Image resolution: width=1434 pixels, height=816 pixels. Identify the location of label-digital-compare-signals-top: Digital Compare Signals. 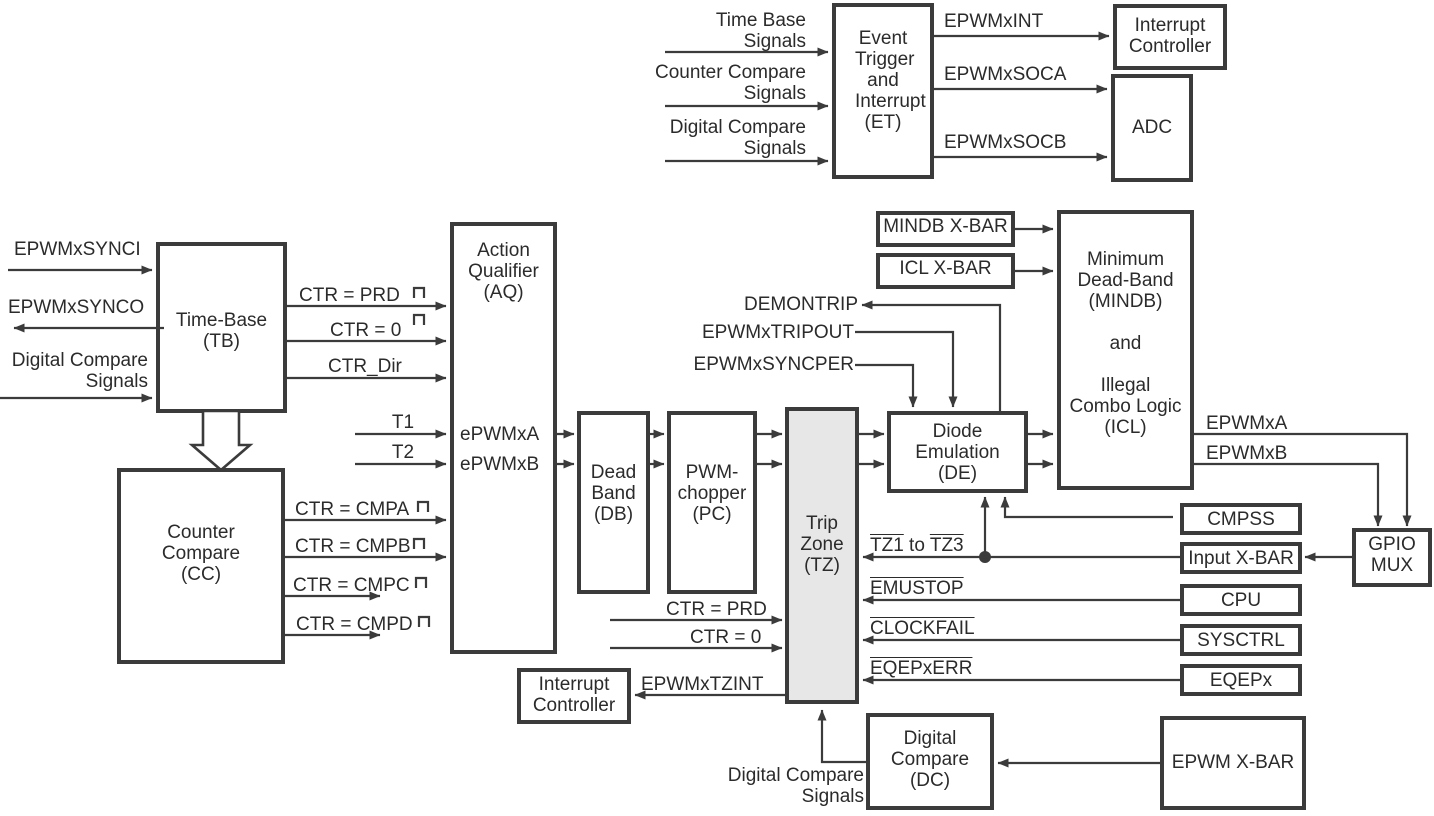
(737, 138).